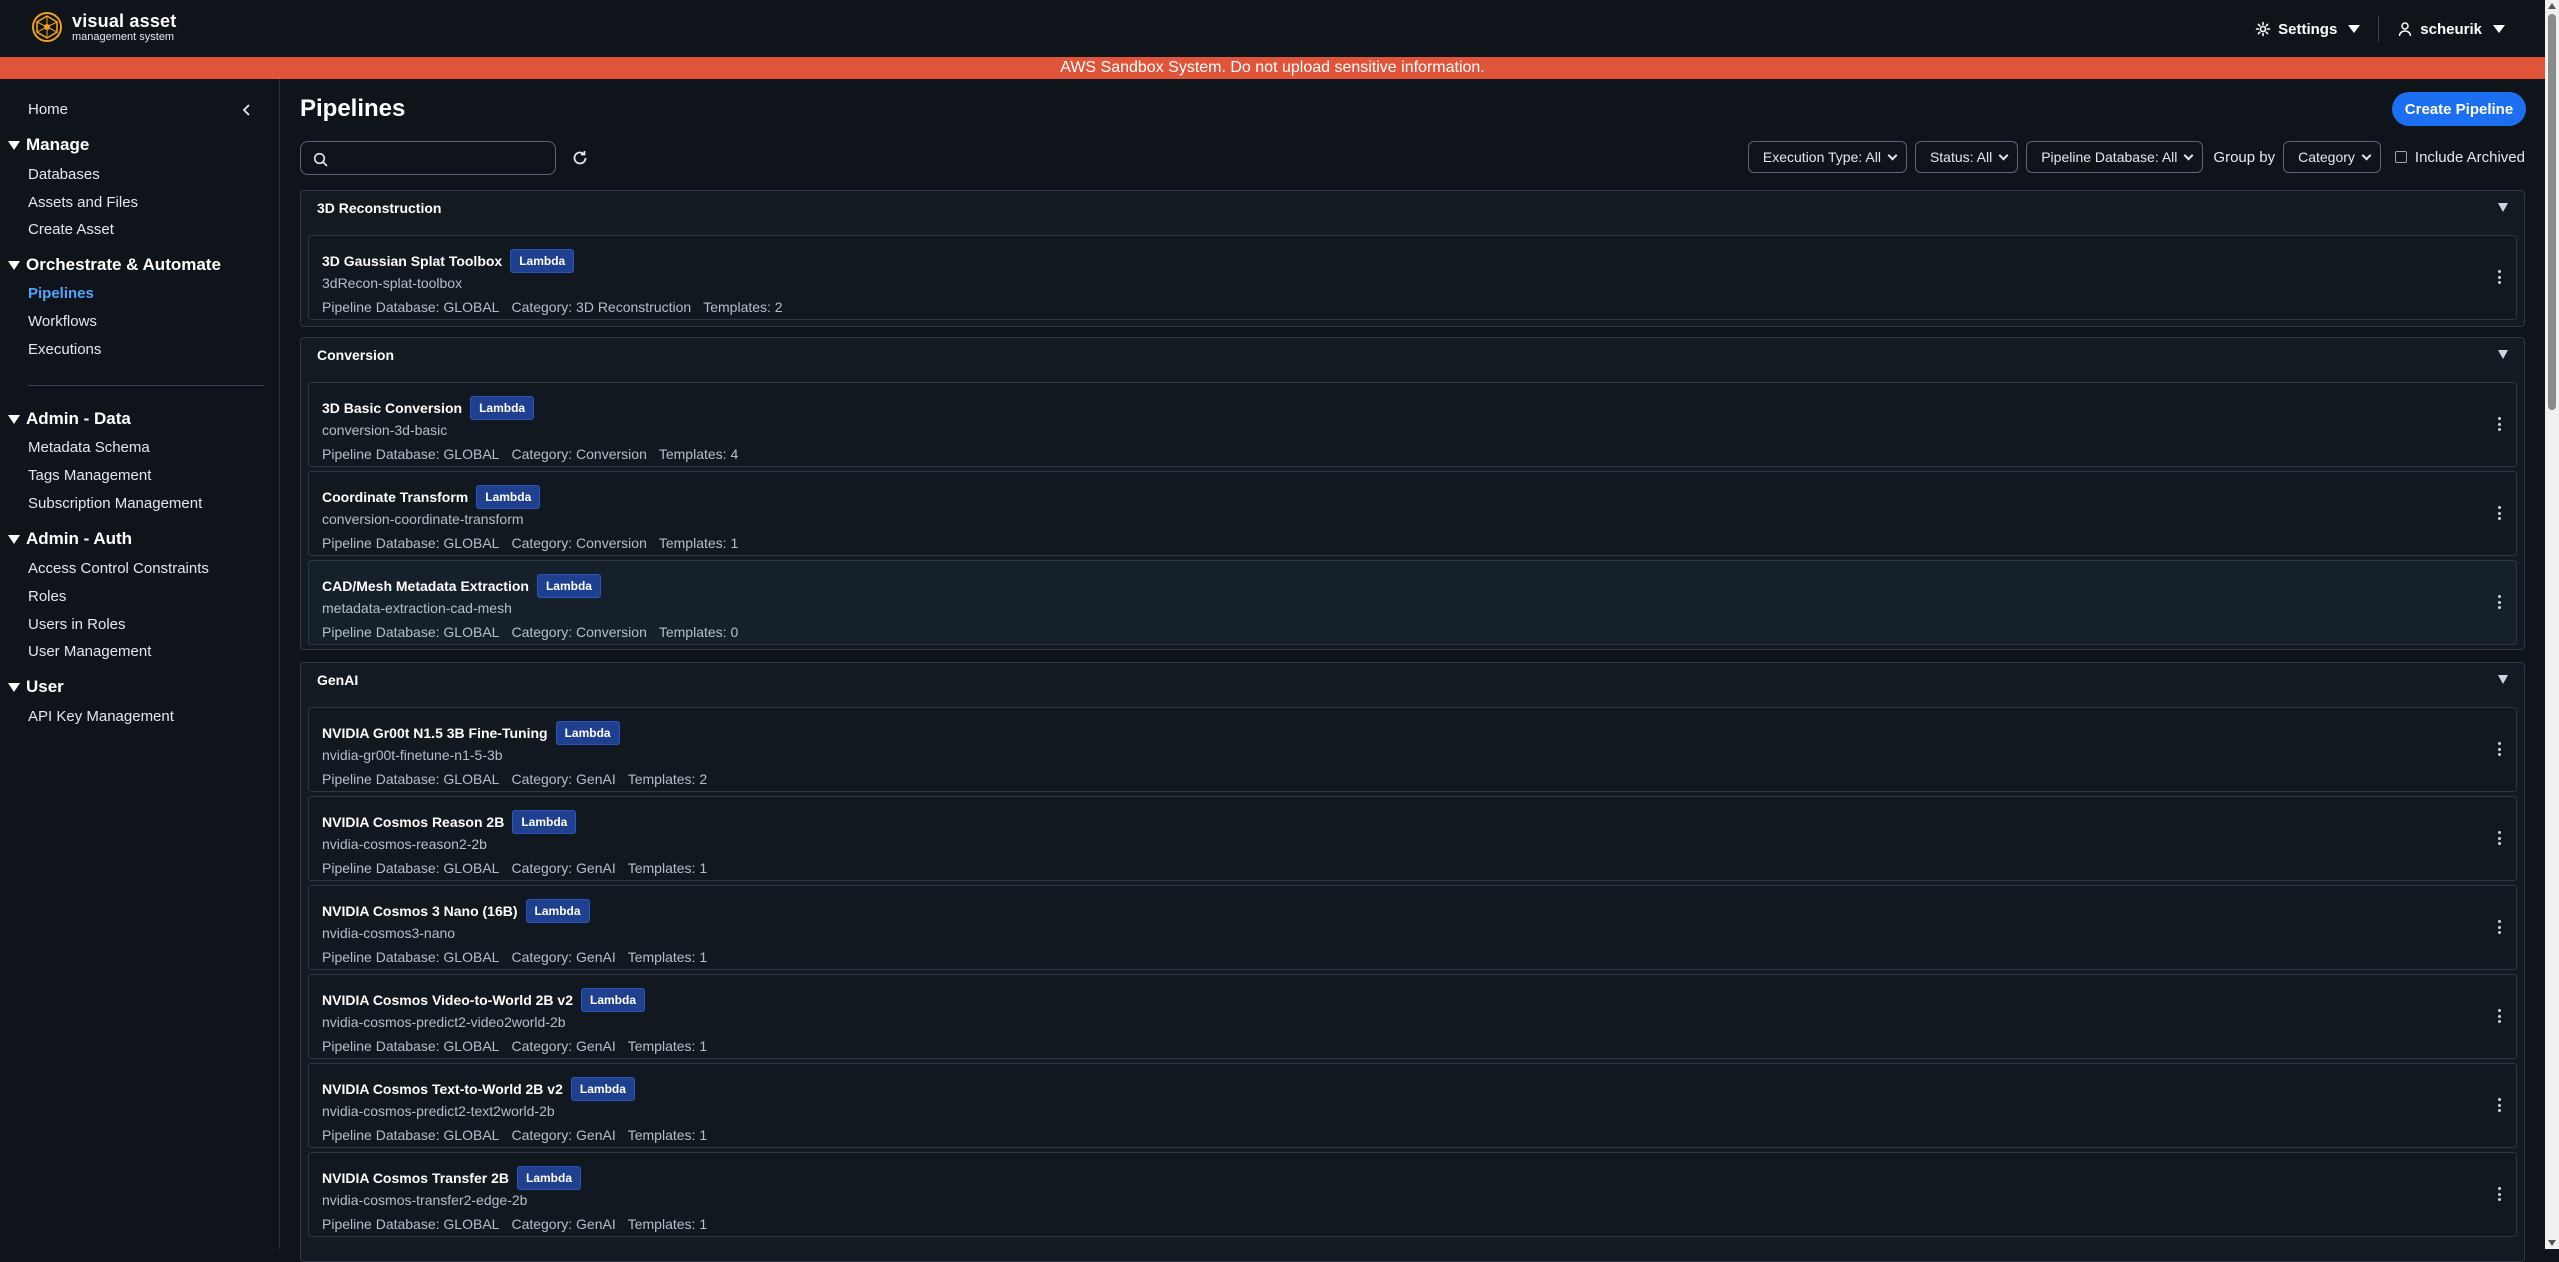 This screenshot has height=1262, width=2559. What do you see at coordinates (1412, 680) in the screenshot?
I see `group-header: GenAI` at bounding box center [1412, 680].